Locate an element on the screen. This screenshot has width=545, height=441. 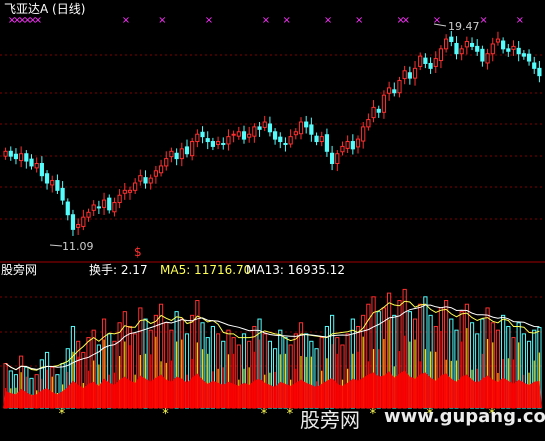
turnover-label: 换手: 2.17 is located at coordinates (118, 270).